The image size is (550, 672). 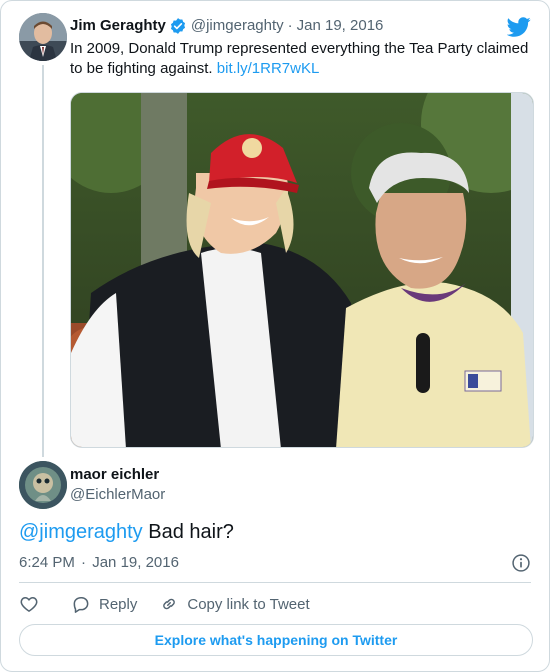 What do you see at coordinates (188, 532) in the screenshot?
I see `reply-body: Bad hair?` at bounding box center [188, 532].